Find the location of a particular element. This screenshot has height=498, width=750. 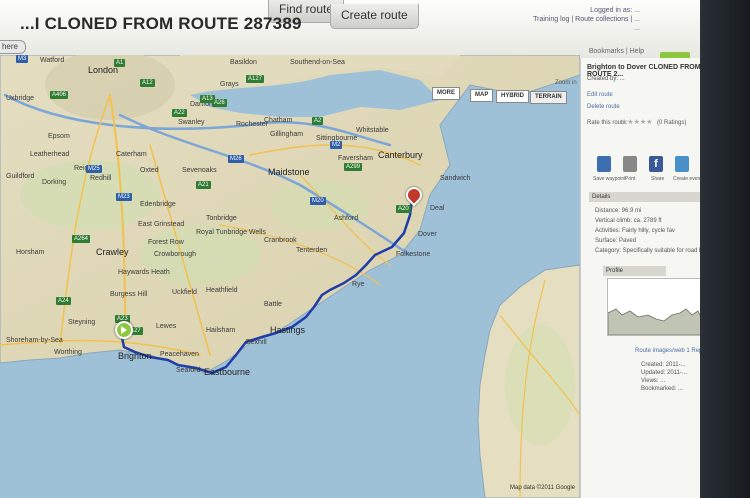

elevation-header: Profile is located at coordinates (634, 271).